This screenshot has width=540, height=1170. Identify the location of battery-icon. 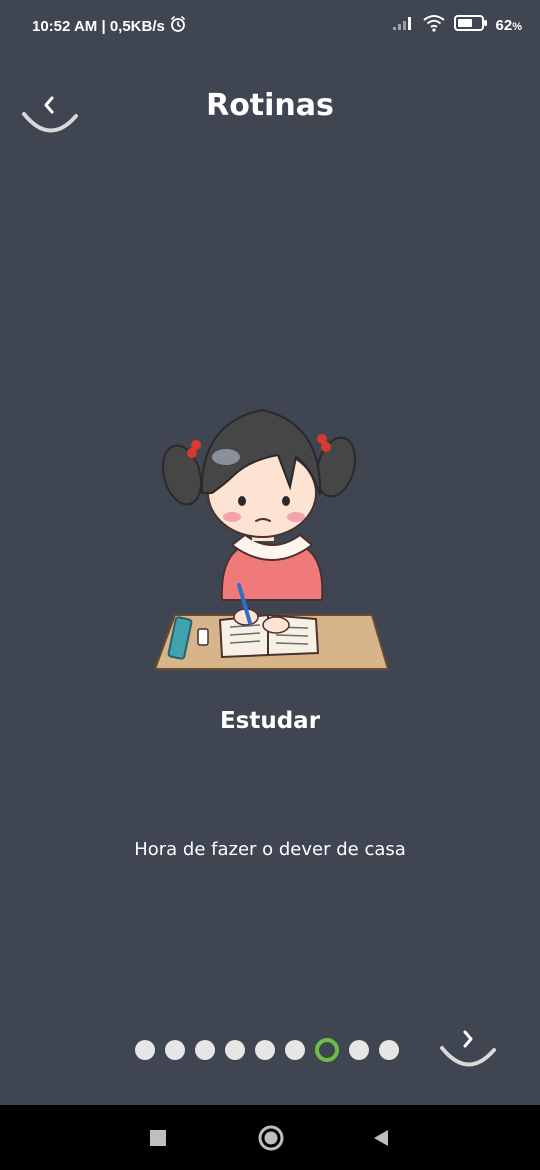
(470, 25).